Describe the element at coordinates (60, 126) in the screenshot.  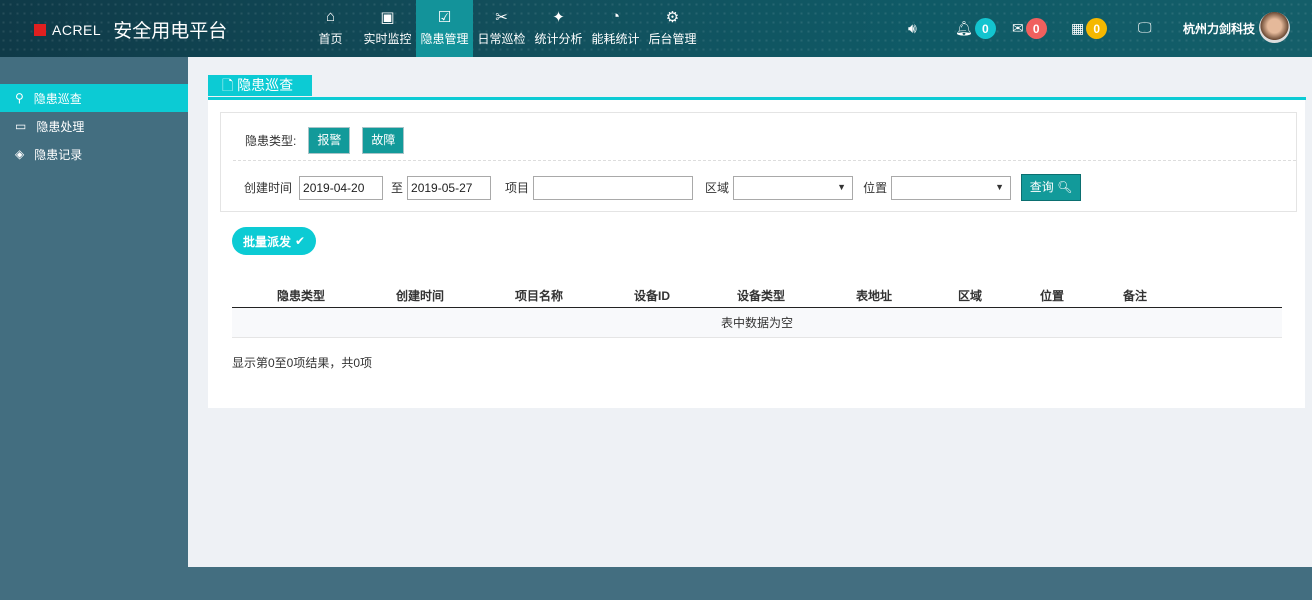
I see `sidebar-item-label: 隐患处理` at that location.